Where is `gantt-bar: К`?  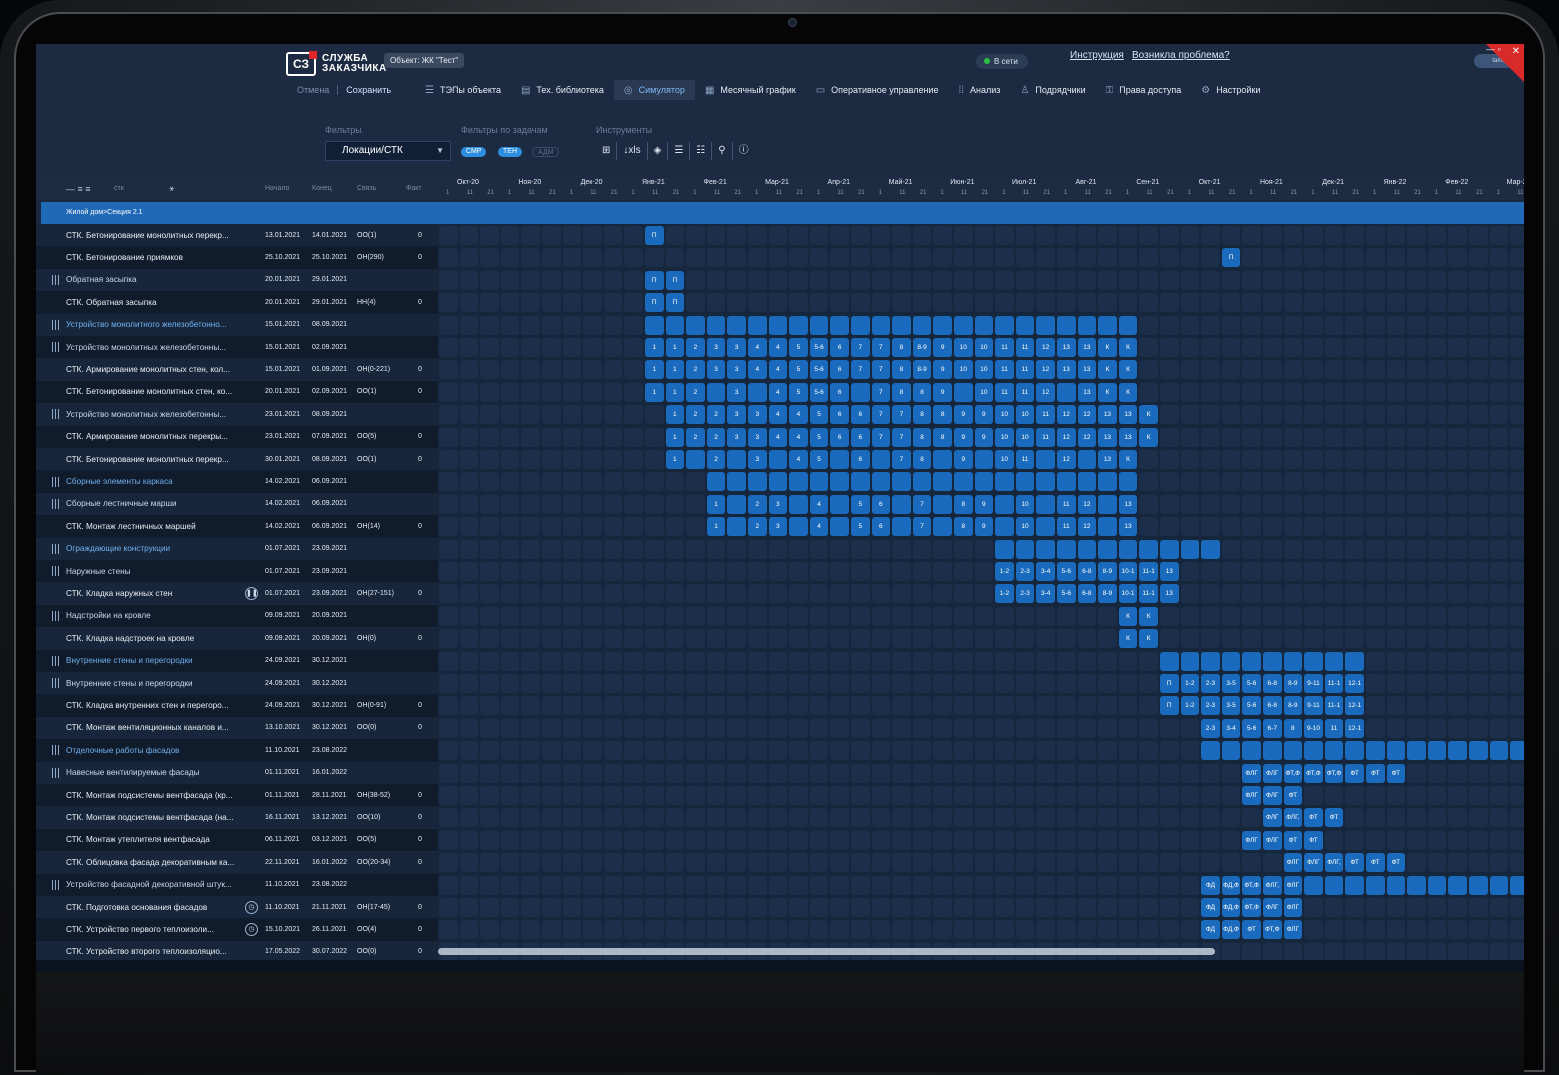
gantt-bar: К is located at coordinates (1128, 392).